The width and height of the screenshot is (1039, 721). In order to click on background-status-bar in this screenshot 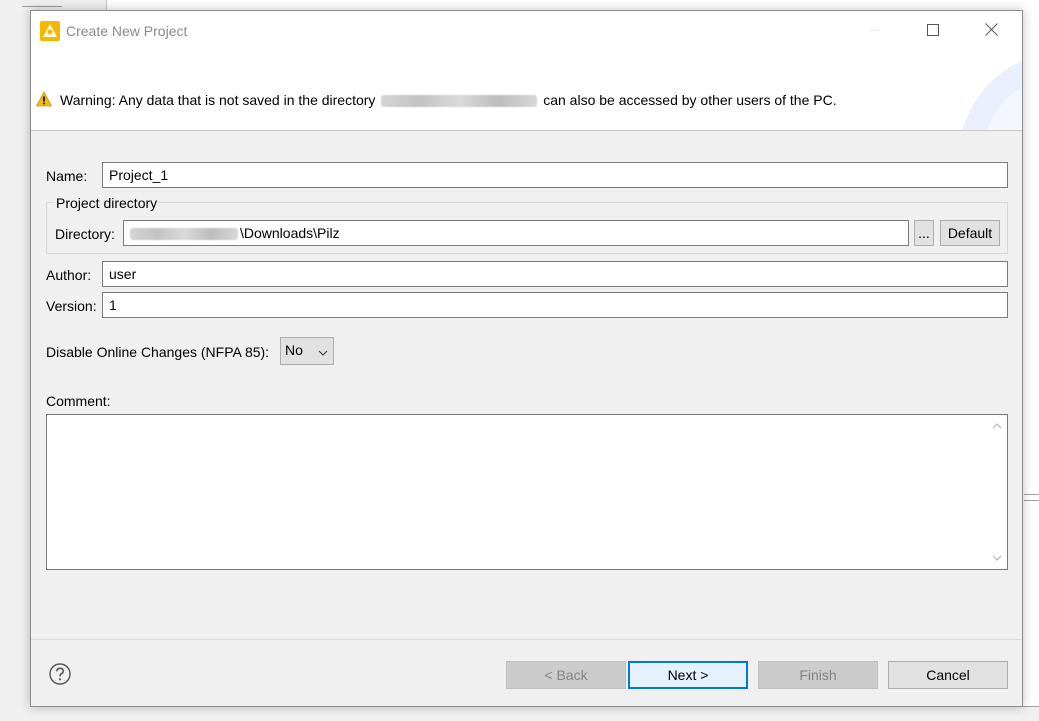, I will do `click(572, 713)`.